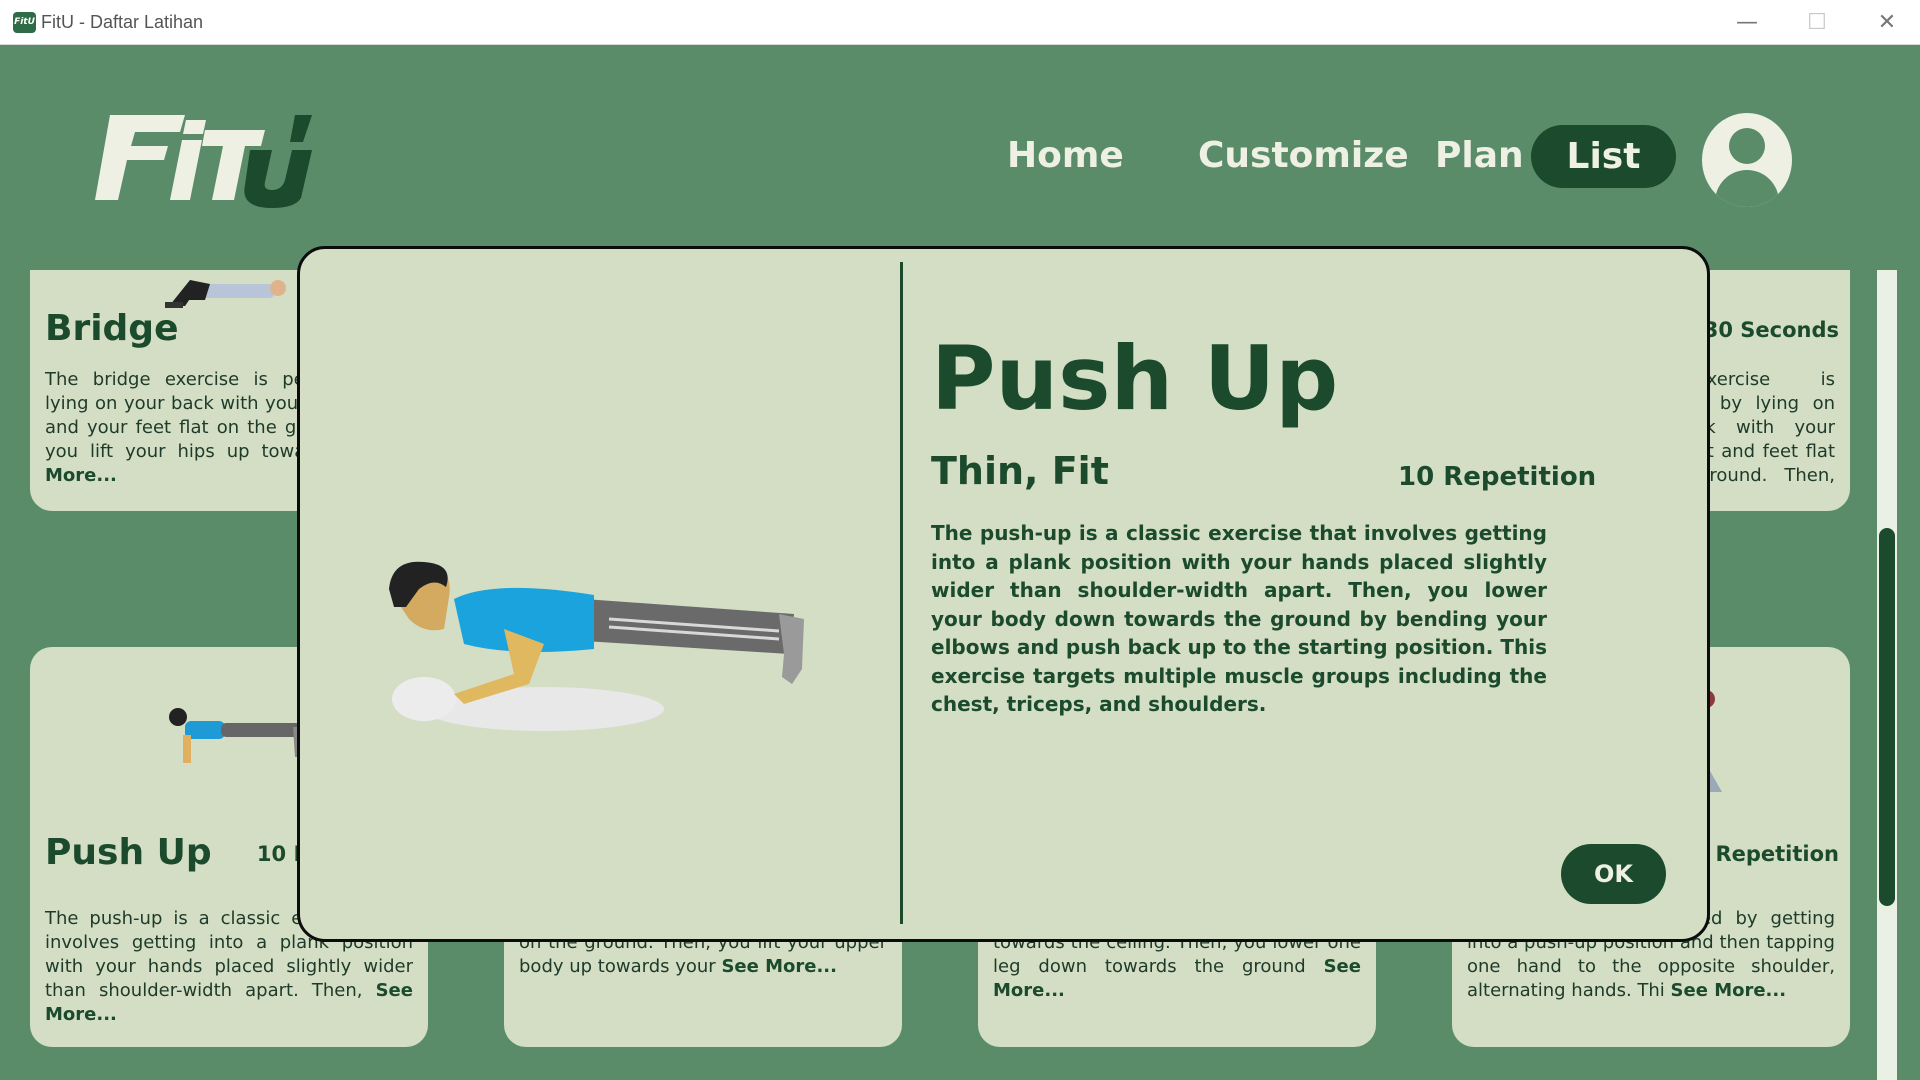 The height and width of the screenshot is (1080, 1920). Describe the element at coordinates (1817, 22) in the screenshot. I see `maximize-button: ☐` at that location.